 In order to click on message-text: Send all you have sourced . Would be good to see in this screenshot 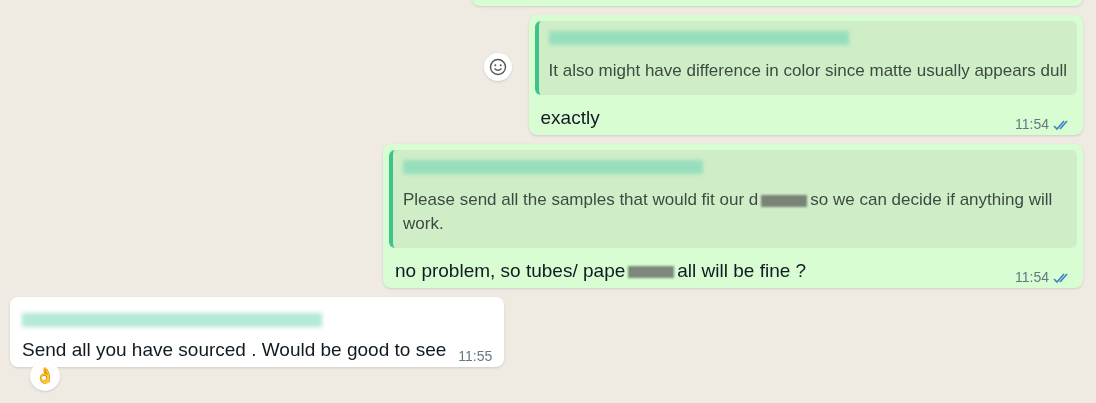, I will do `click(234, 350)`.